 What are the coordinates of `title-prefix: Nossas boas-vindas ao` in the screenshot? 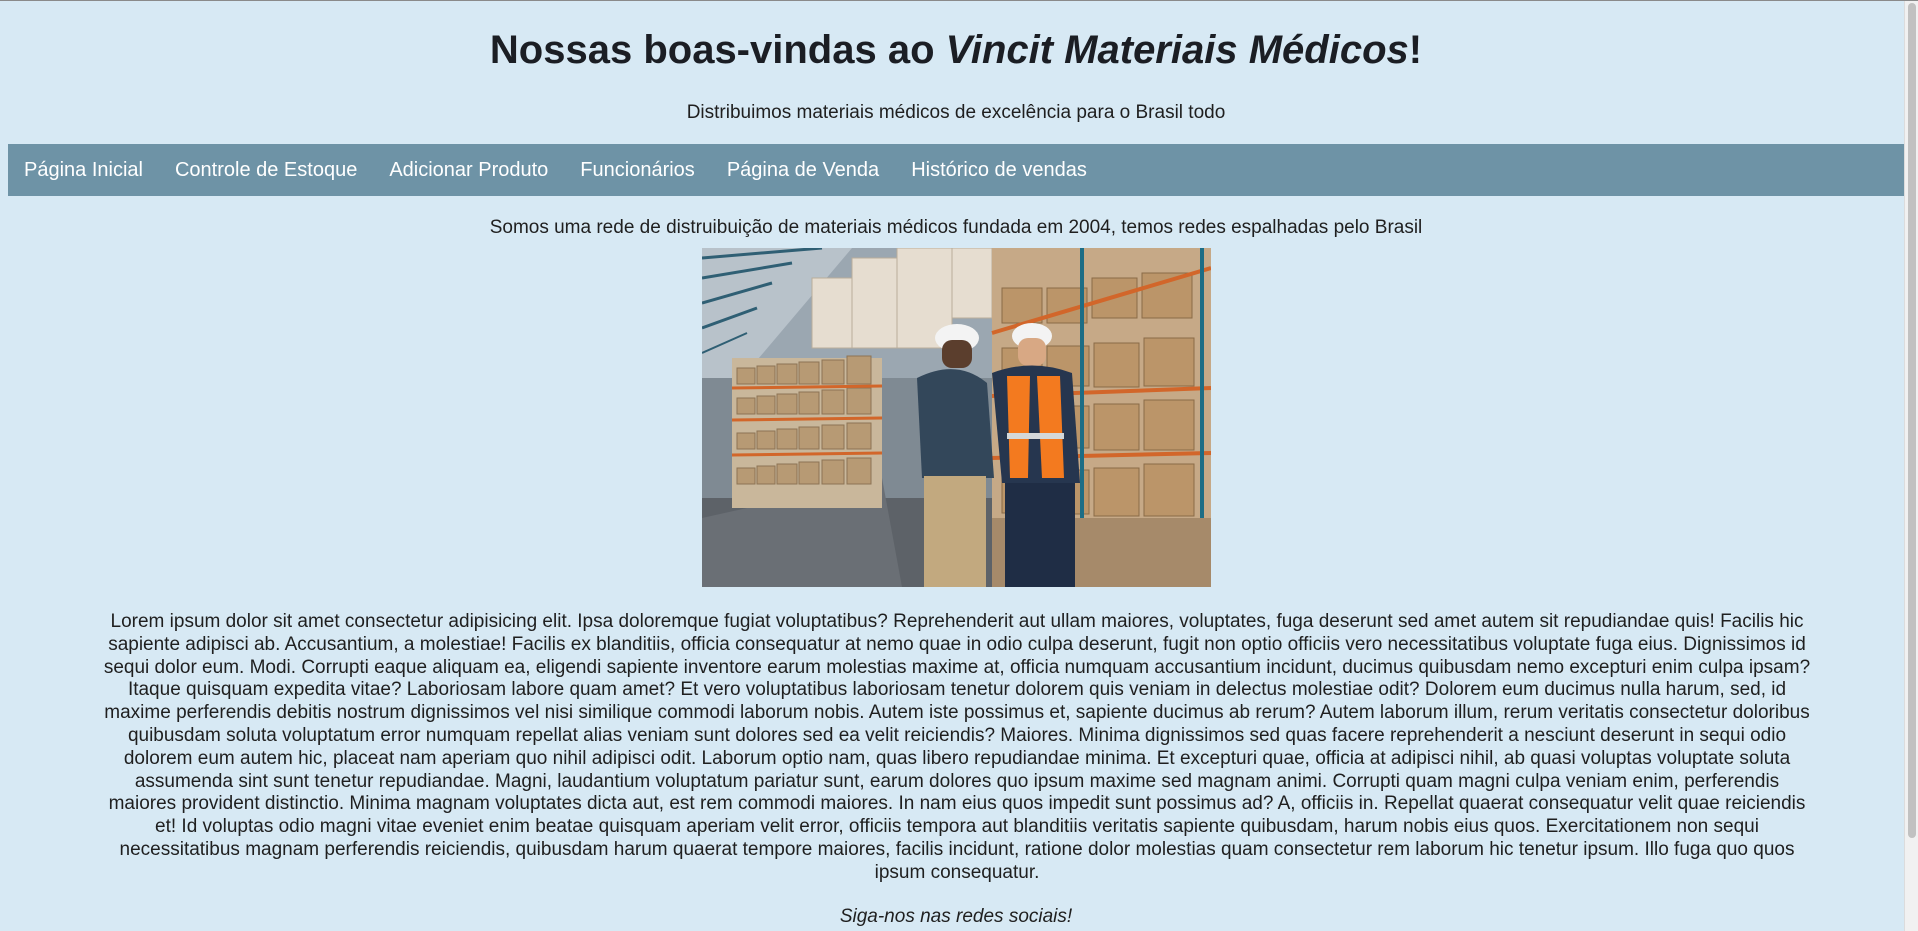 It's located at (717, 50).